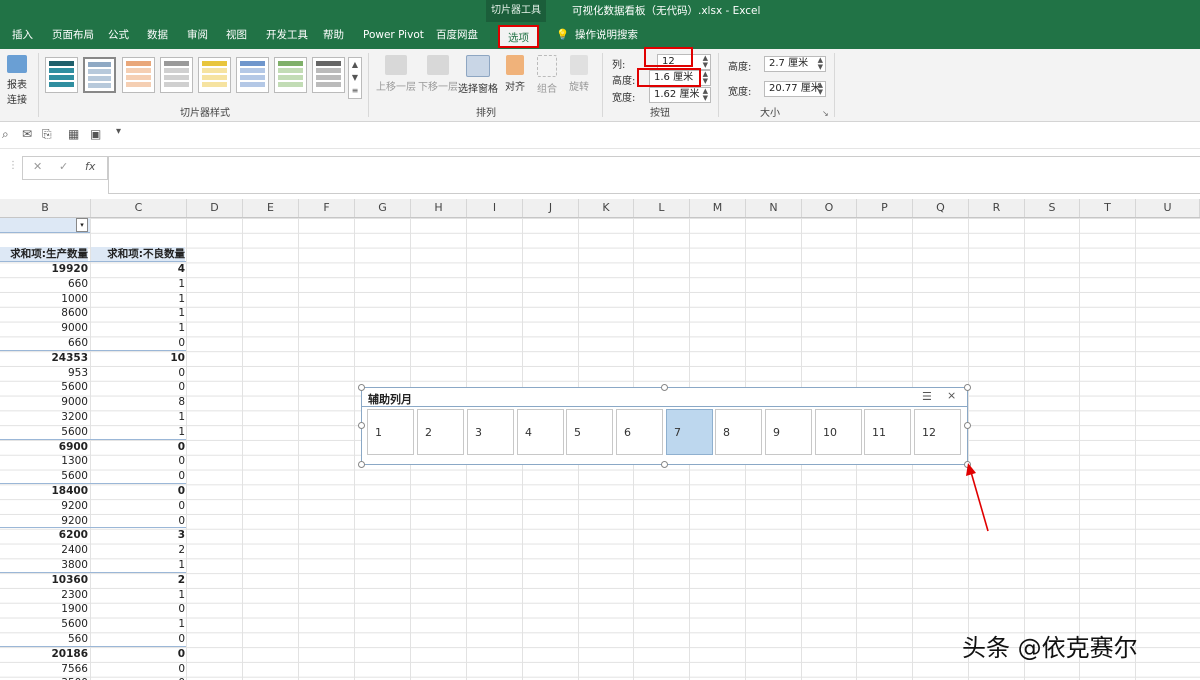  I want to click on pivot-cell-b: 24353, so click(44, 358).